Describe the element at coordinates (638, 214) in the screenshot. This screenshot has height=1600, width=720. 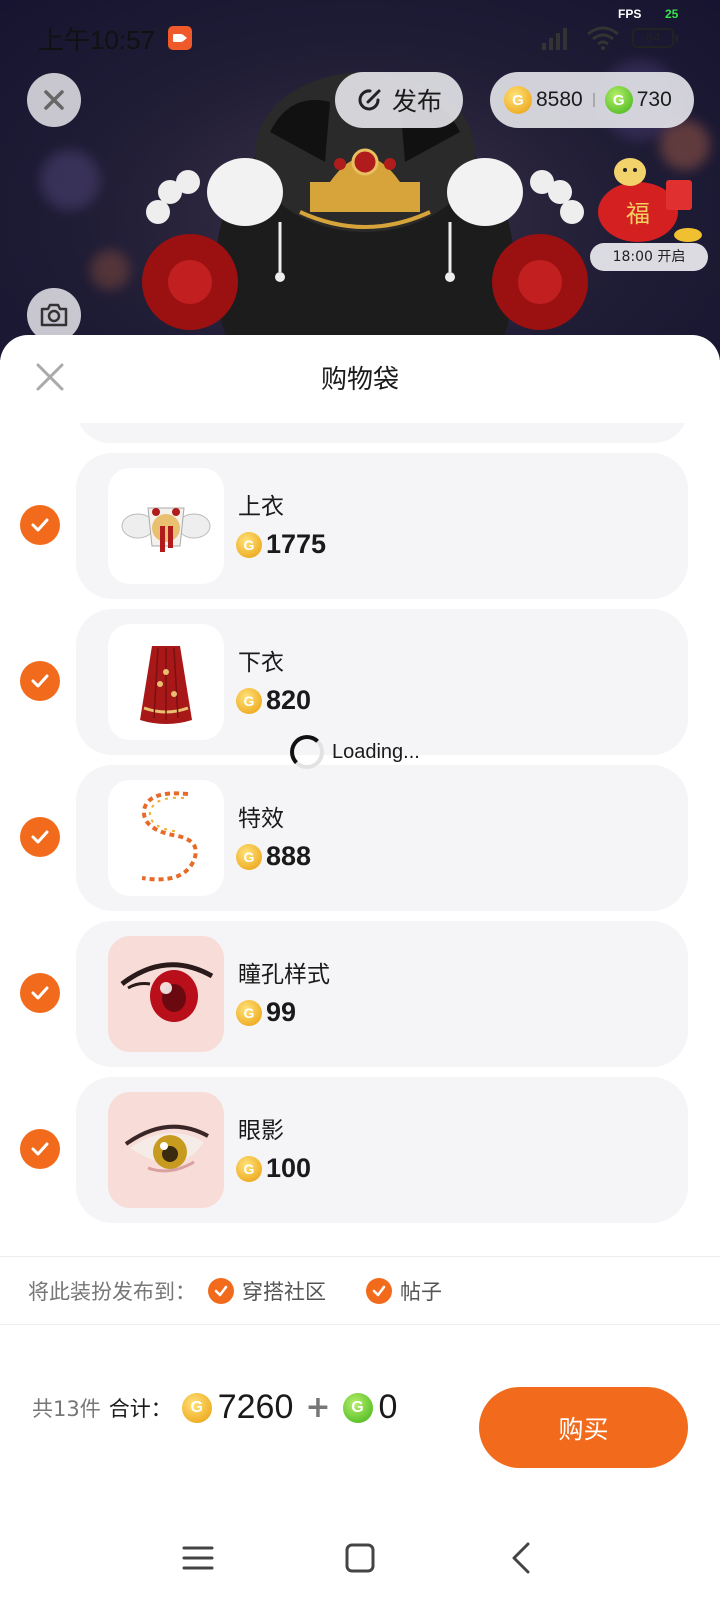
I see `fortune-character: 福` at that location.